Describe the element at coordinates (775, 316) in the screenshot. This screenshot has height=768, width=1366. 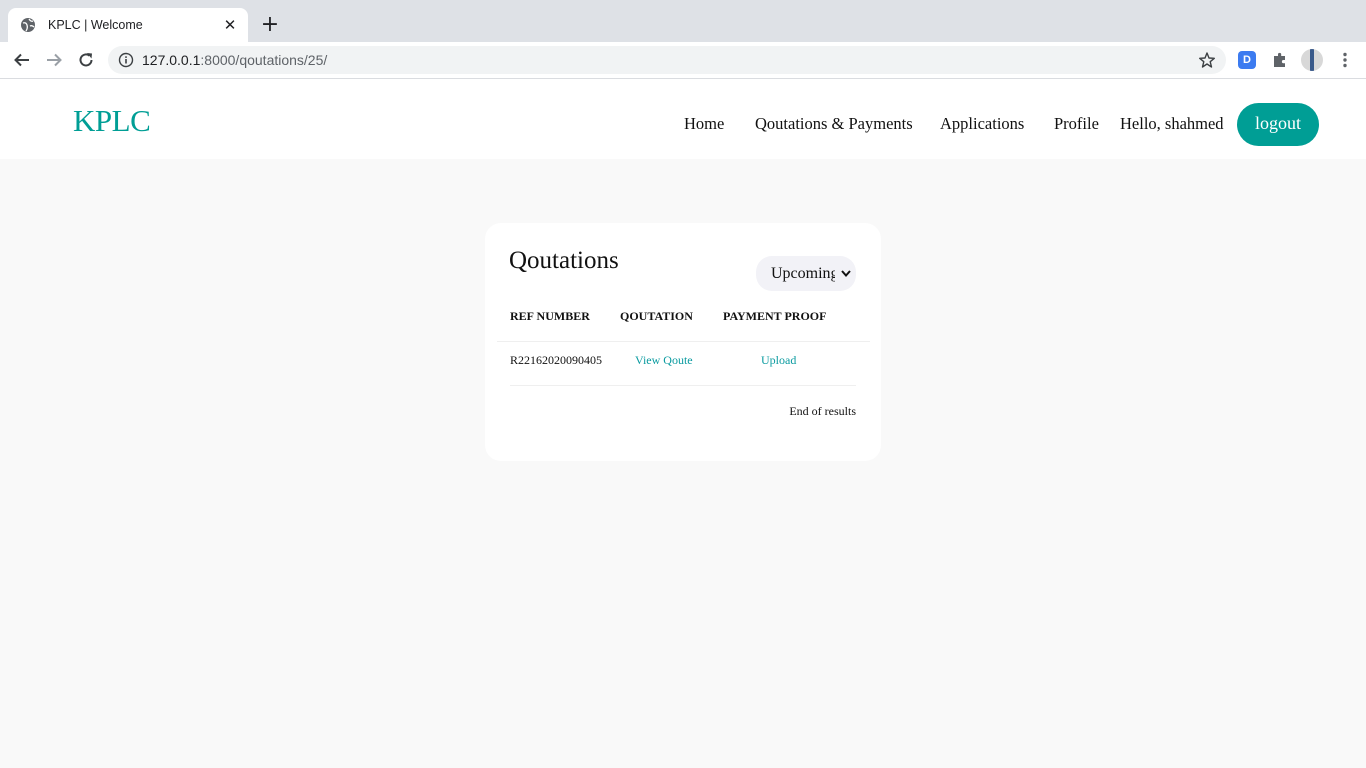
I see `column-header-payment-proof: PAYMENT PROOF` at that location.